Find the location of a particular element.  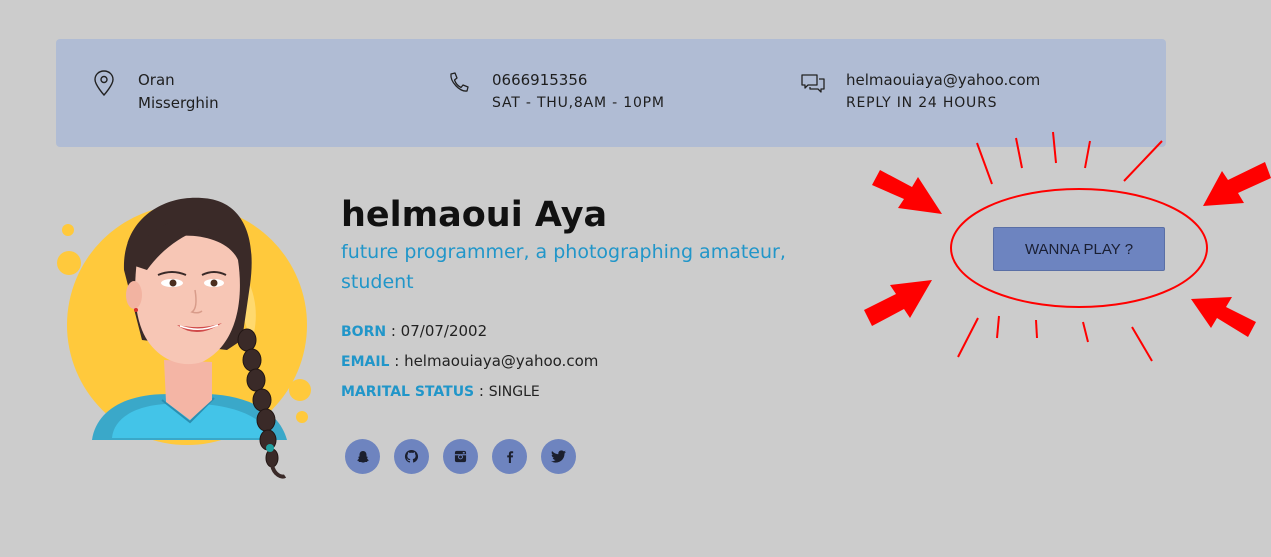

red-annotation is located at coordinates (1067, 246).